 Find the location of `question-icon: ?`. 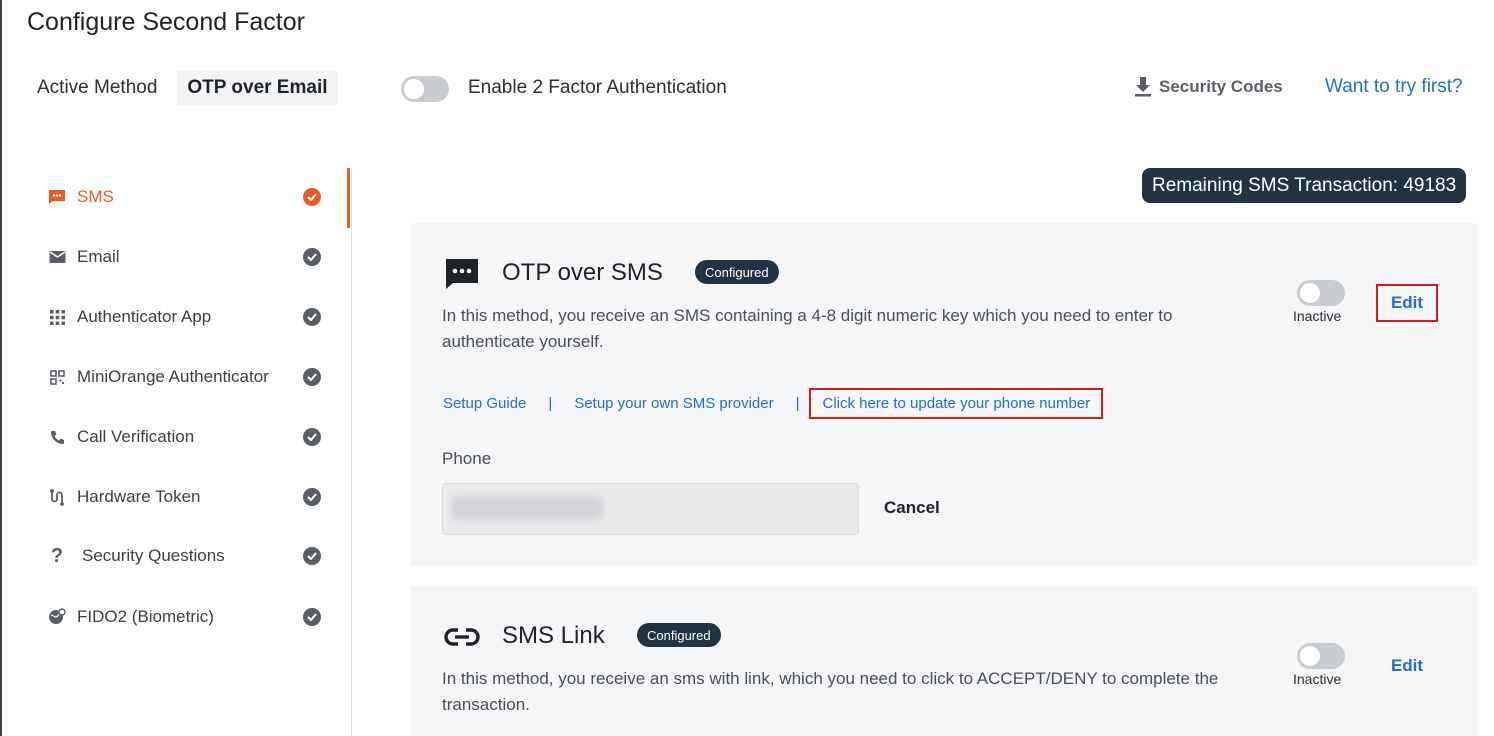

question-icon: ? is located at coordinates (57, 555).